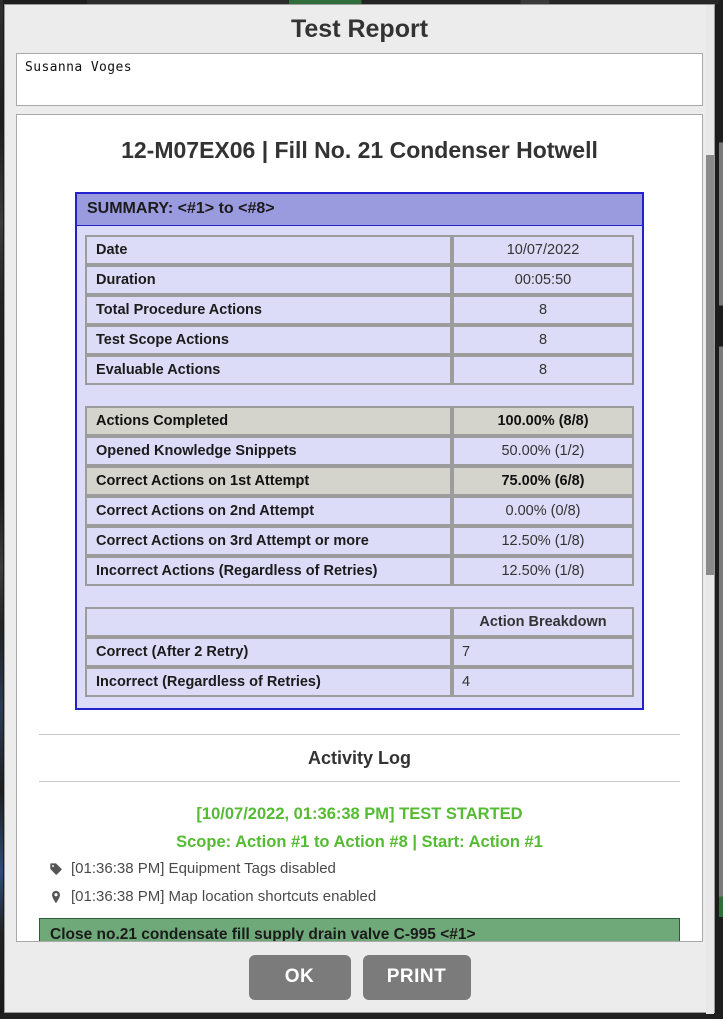  What do you see at coordinates (721, 509) in the screenshot?
I see `background-app-right-strip` at bounding box center [721, 509].